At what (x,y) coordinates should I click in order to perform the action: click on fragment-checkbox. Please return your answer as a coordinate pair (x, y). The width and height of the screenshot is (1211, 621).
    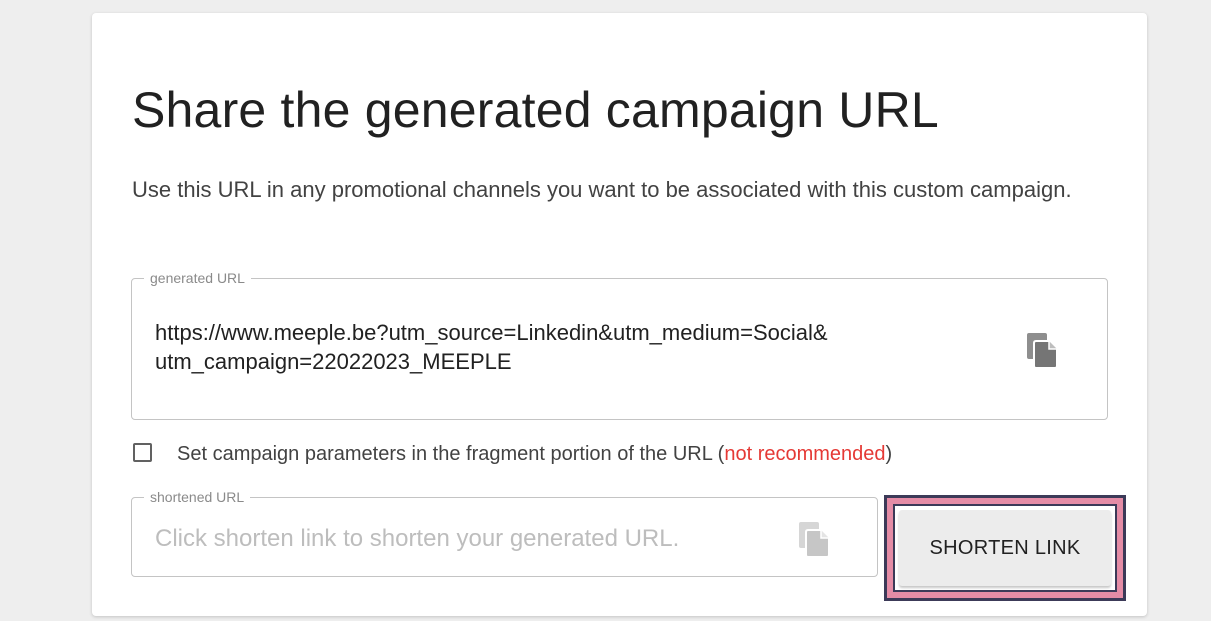
    Looking at the image, I should click on (142, 452).